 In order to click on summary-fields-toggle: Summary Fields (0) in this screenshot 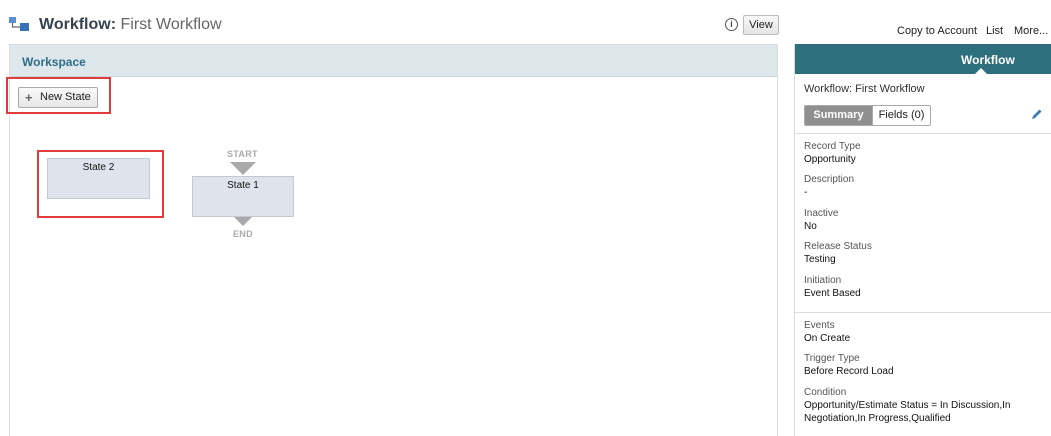, I will do `click(867, 115)`.